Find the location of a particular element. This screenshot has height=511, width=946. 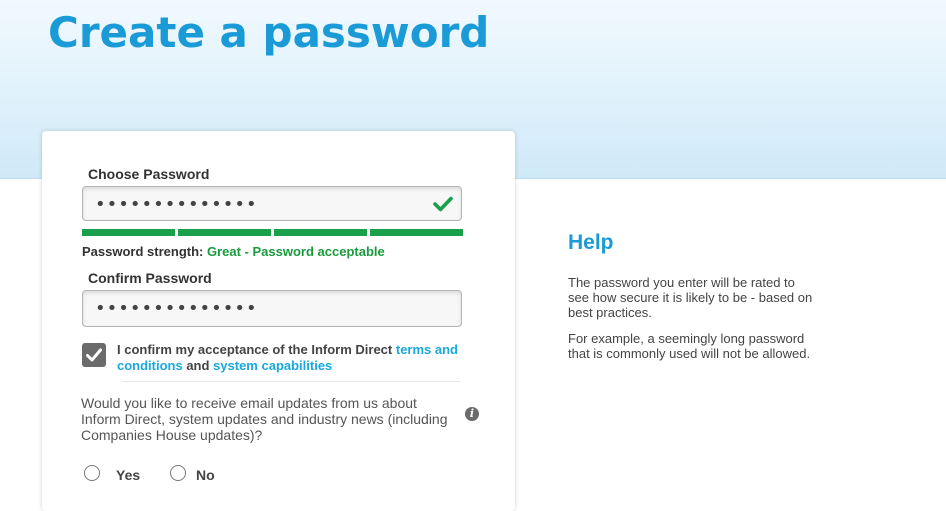

strength-value: Great - Password acceptable is located at coordinates (295, 251).